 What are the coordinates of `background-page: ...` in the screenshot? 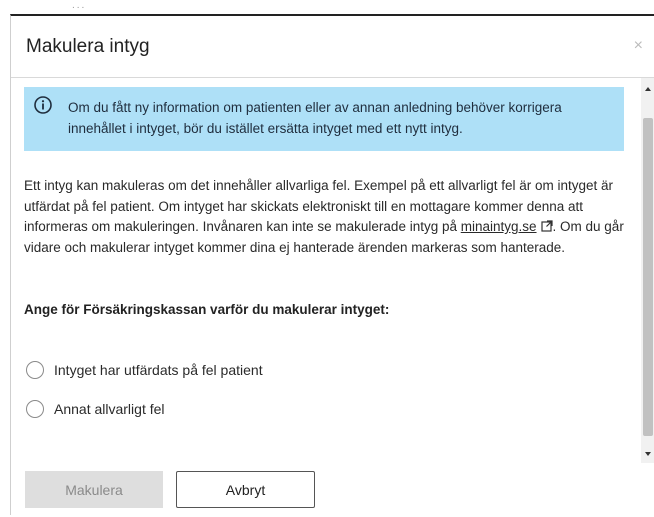 It's located at (327, 7).